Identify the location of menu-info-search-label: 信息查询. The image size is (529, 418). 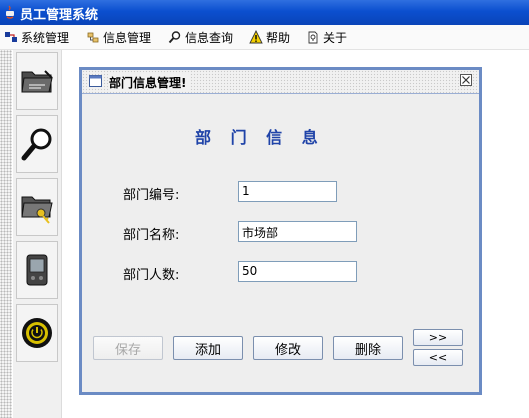
(209, 37).